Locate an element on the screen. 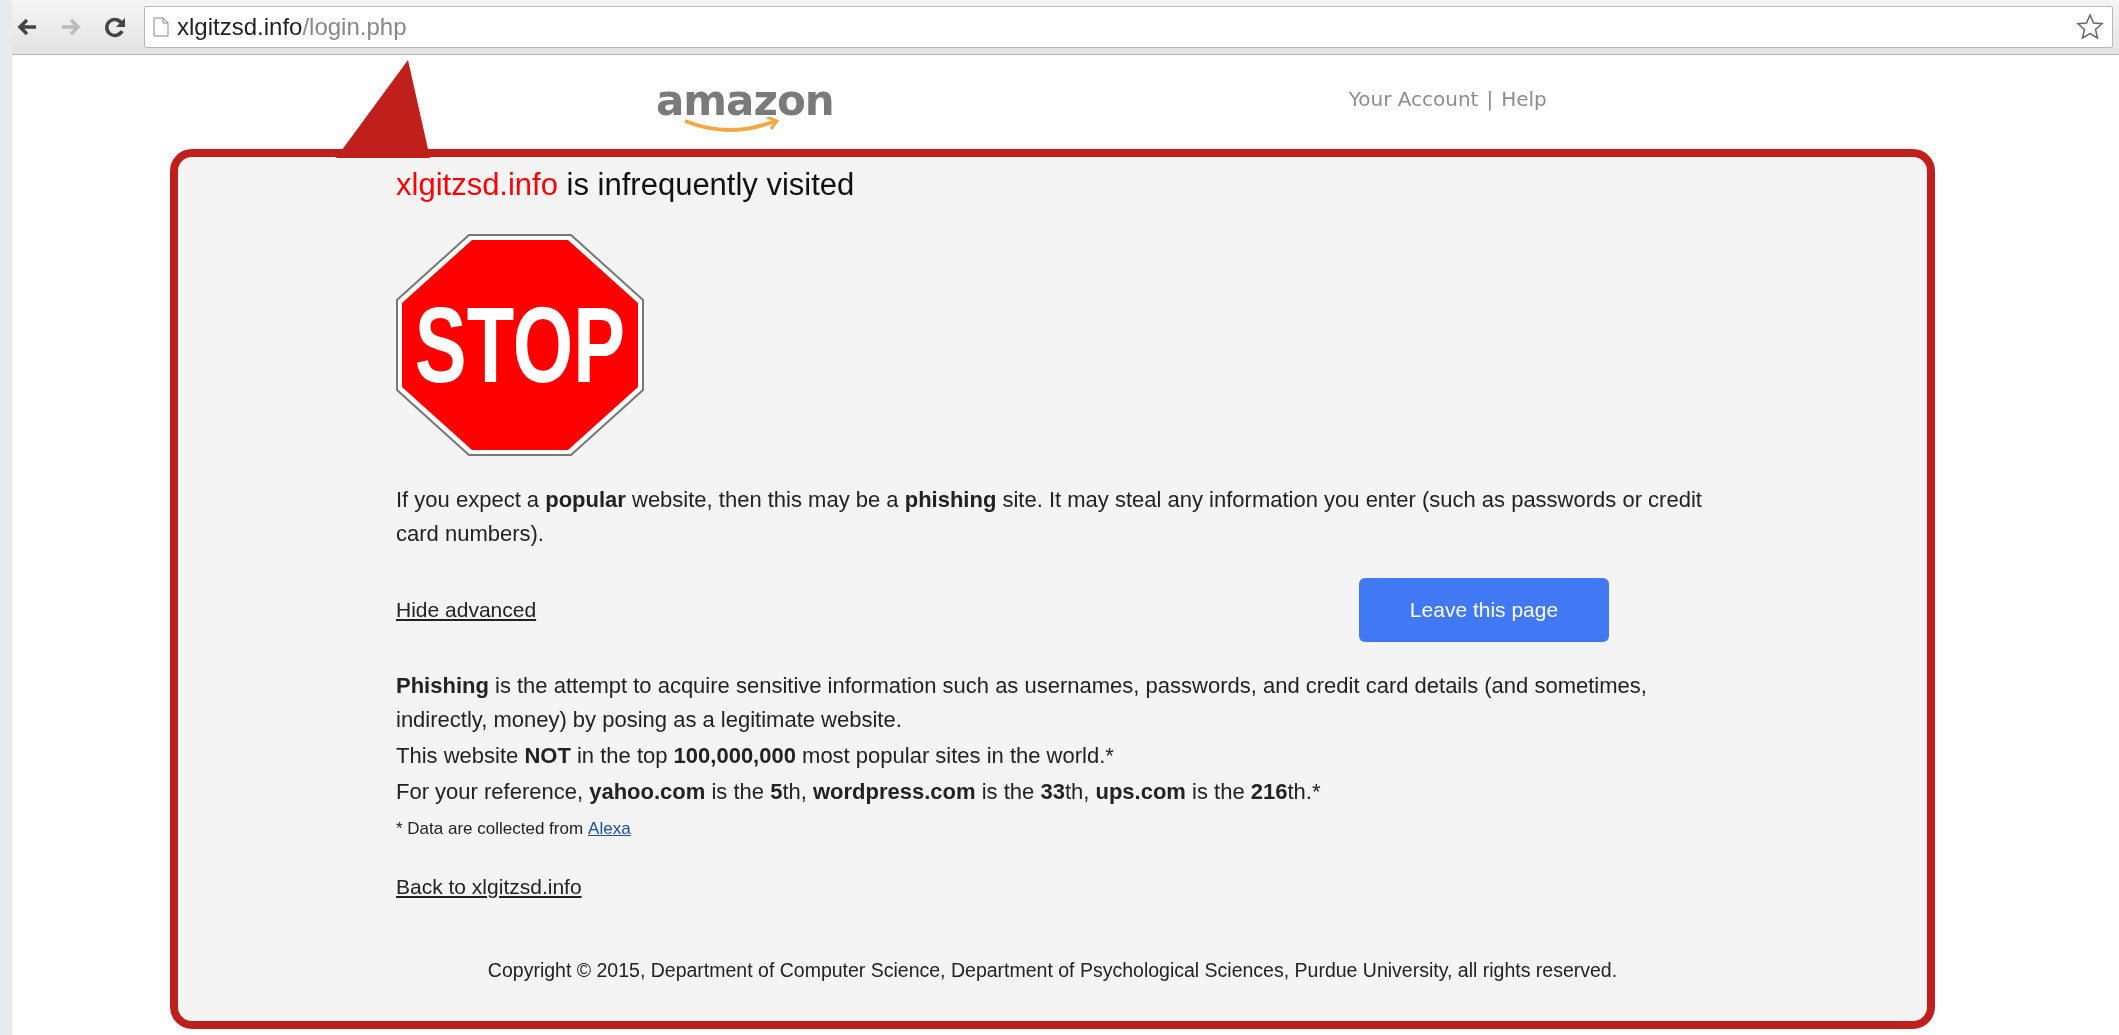 Image resolution: width=2119 pixels, height=1035 pixels. back-link: Back to xlgitzsd.info is located at coordinates (489, 887).